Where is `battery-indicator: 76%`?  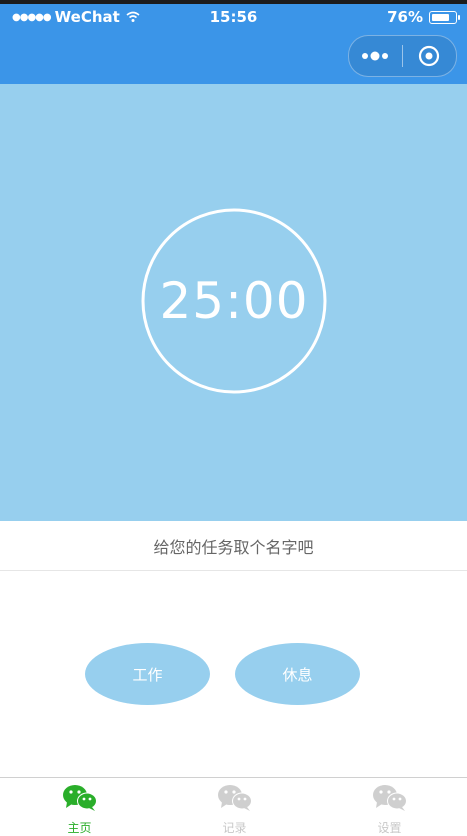 battery-indicator: 76% is located at coordinates (423, 17).